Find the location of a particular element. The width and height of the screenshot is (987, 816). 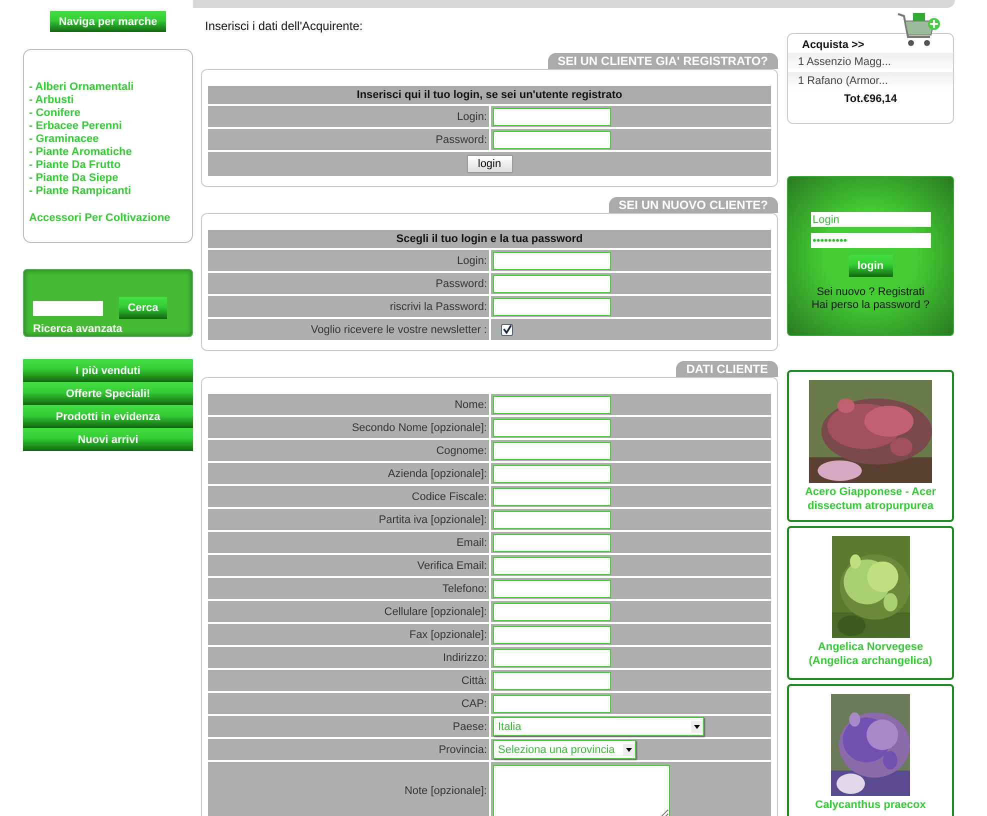

field-label: riscrivi la Password: is located at coordinates (348, 306).